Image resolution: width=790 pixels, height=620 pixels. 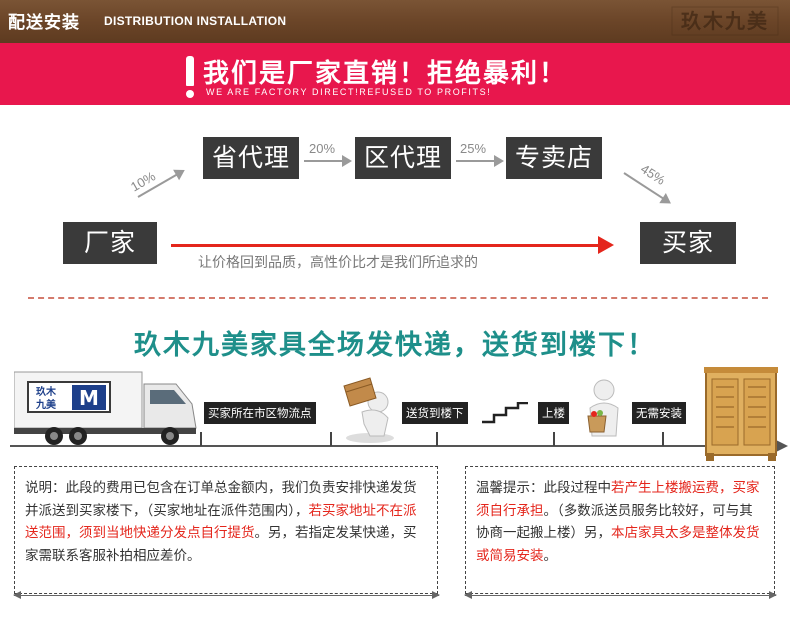 What do you see at coordinates (46, 391) in the screenshot?
I see `svg-text: 玖木` at bounding box center [46, 391].